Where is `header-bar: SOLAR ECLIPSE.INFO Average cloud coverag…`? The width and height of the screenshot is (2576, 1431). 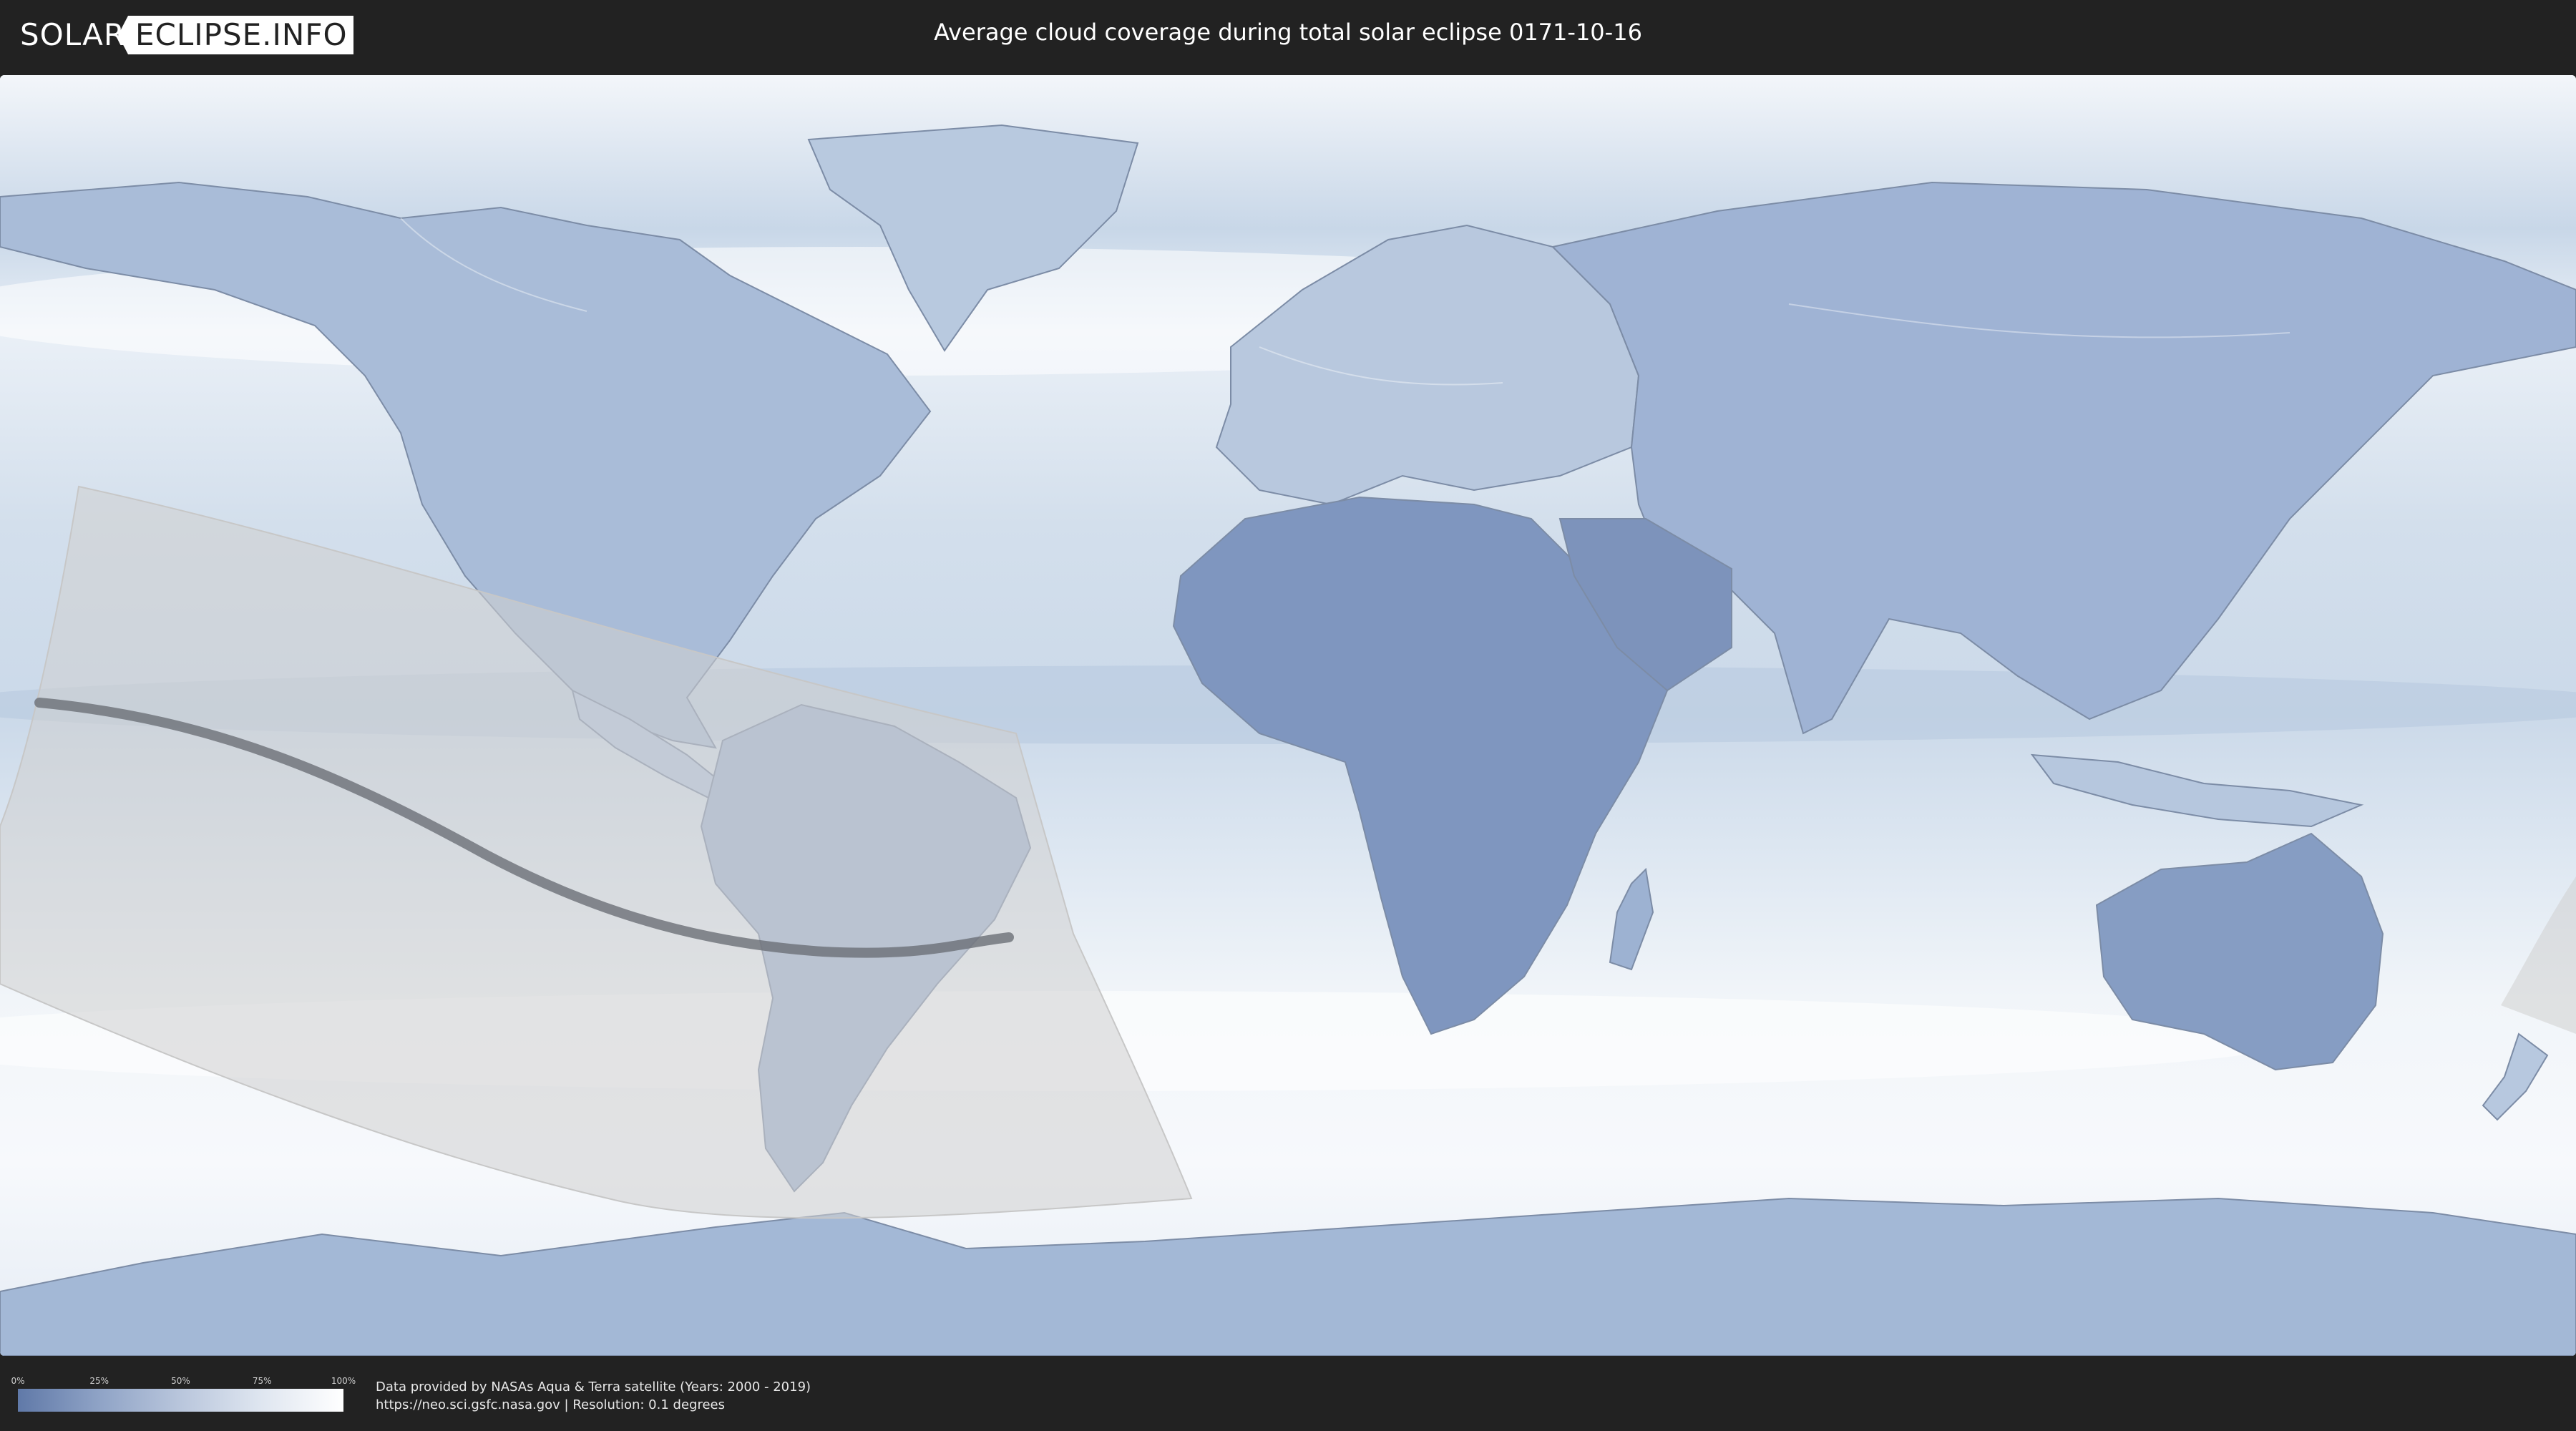 header-bar: SOLAR ECLIPSE.INFO Average cloud coverag… is located at coordinates (1288, 35).